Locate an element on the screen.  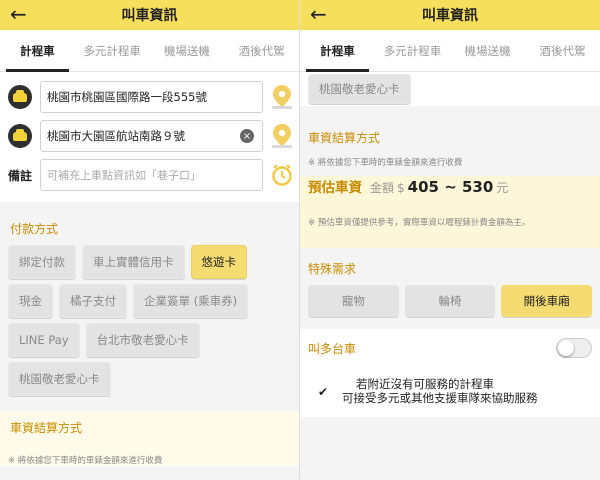
special-needs-options: 寵物 輪椅 開後車廂 is located at coordinates (450, 301).